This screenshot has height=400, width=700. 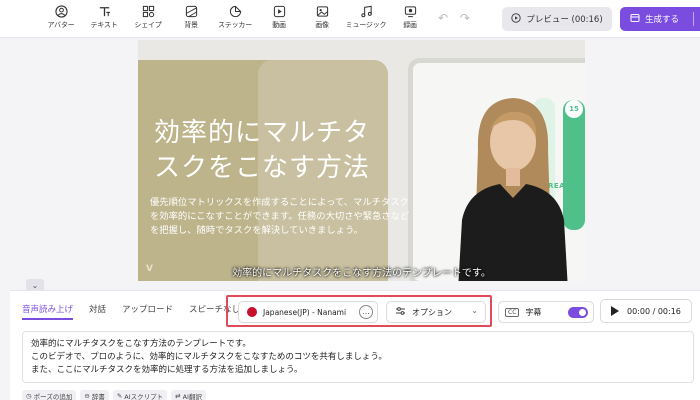 I want to click on record-icon, so click(x=410, y=11).